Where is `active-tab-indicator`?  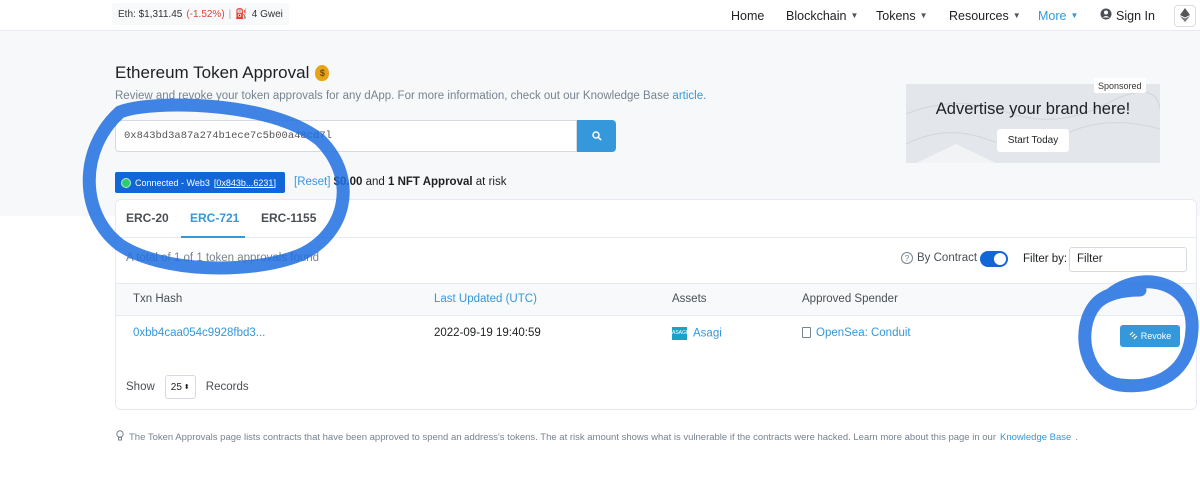 active-tab-indicator is located at coordinates (213, 237).